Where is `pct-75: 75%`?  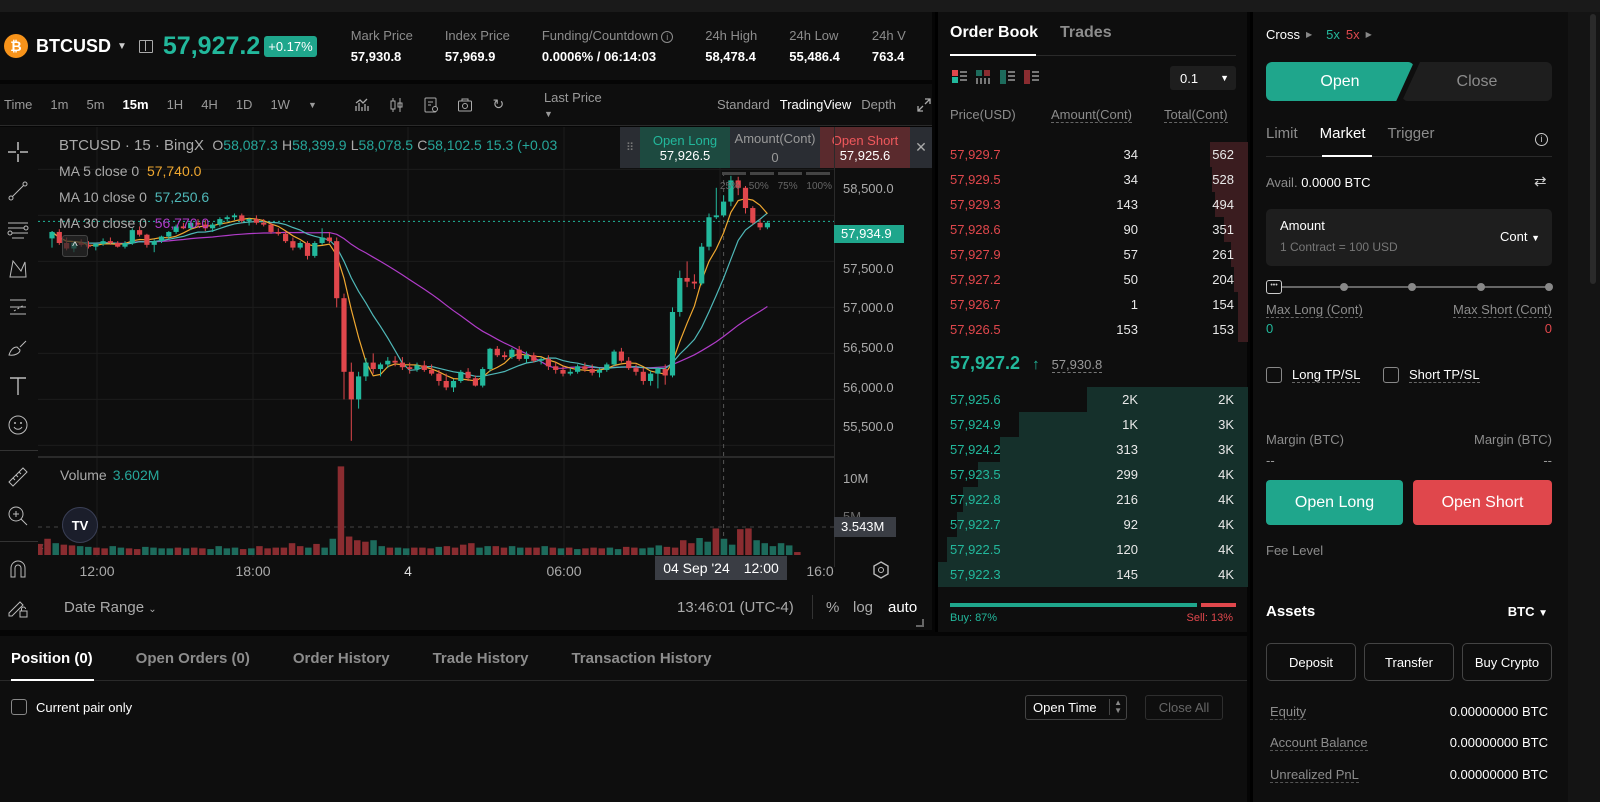
pct-75: 75% is located at coordinates (788, 186).